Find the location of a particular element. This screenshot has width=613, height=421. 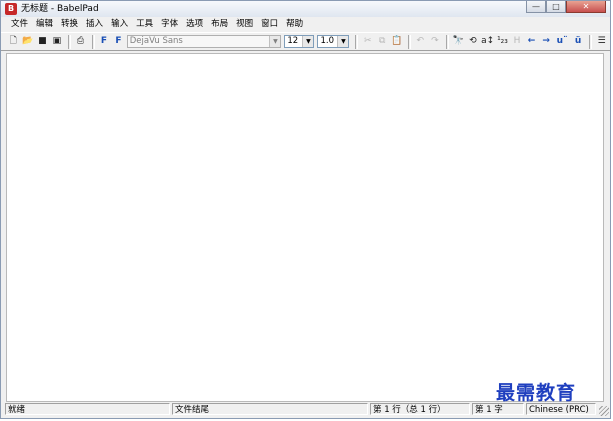

font-name-combo: DejaVu Sans ▼ is located at coordinates (204, 41).